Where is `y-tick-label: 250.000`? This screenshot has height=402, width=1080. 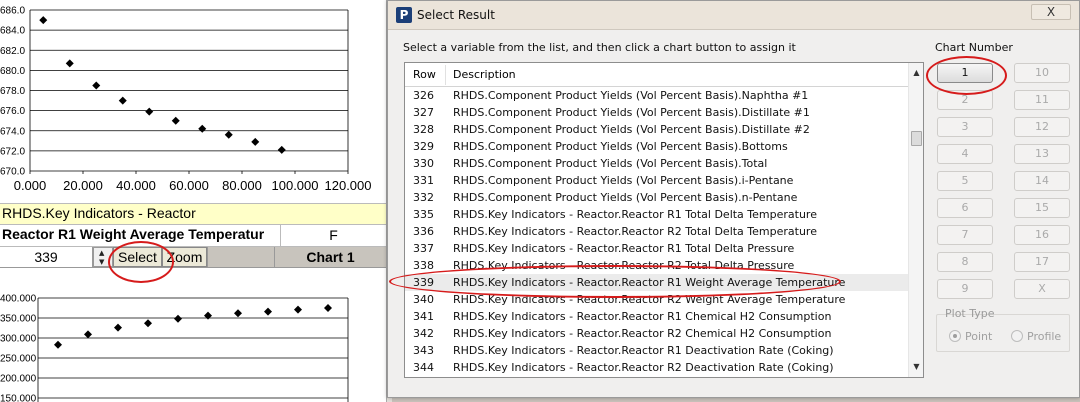 y-tick-label: 250.000 is located at coordinates (18, 359).